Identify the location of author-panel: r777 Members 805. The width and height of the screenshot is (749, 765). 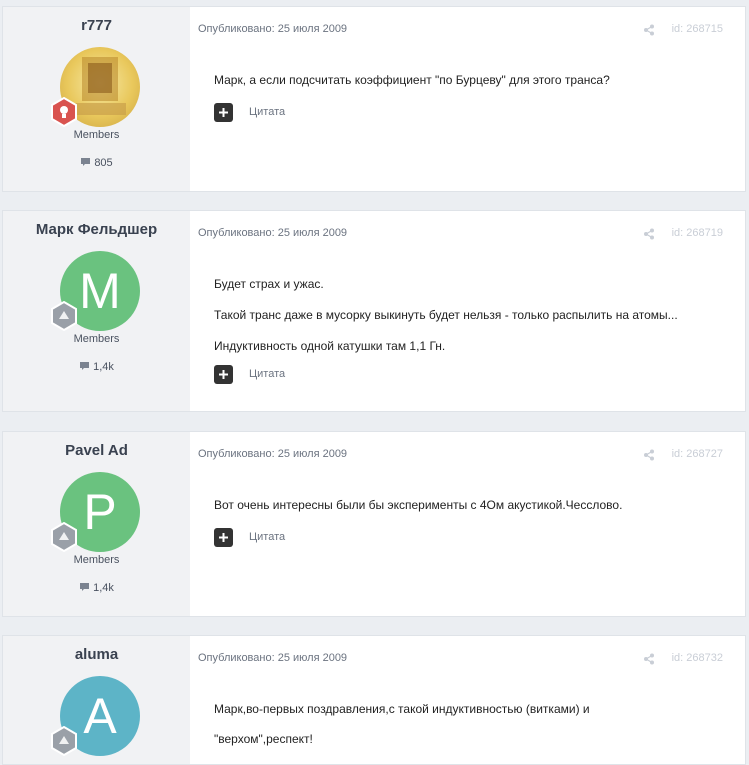
(96, 99).